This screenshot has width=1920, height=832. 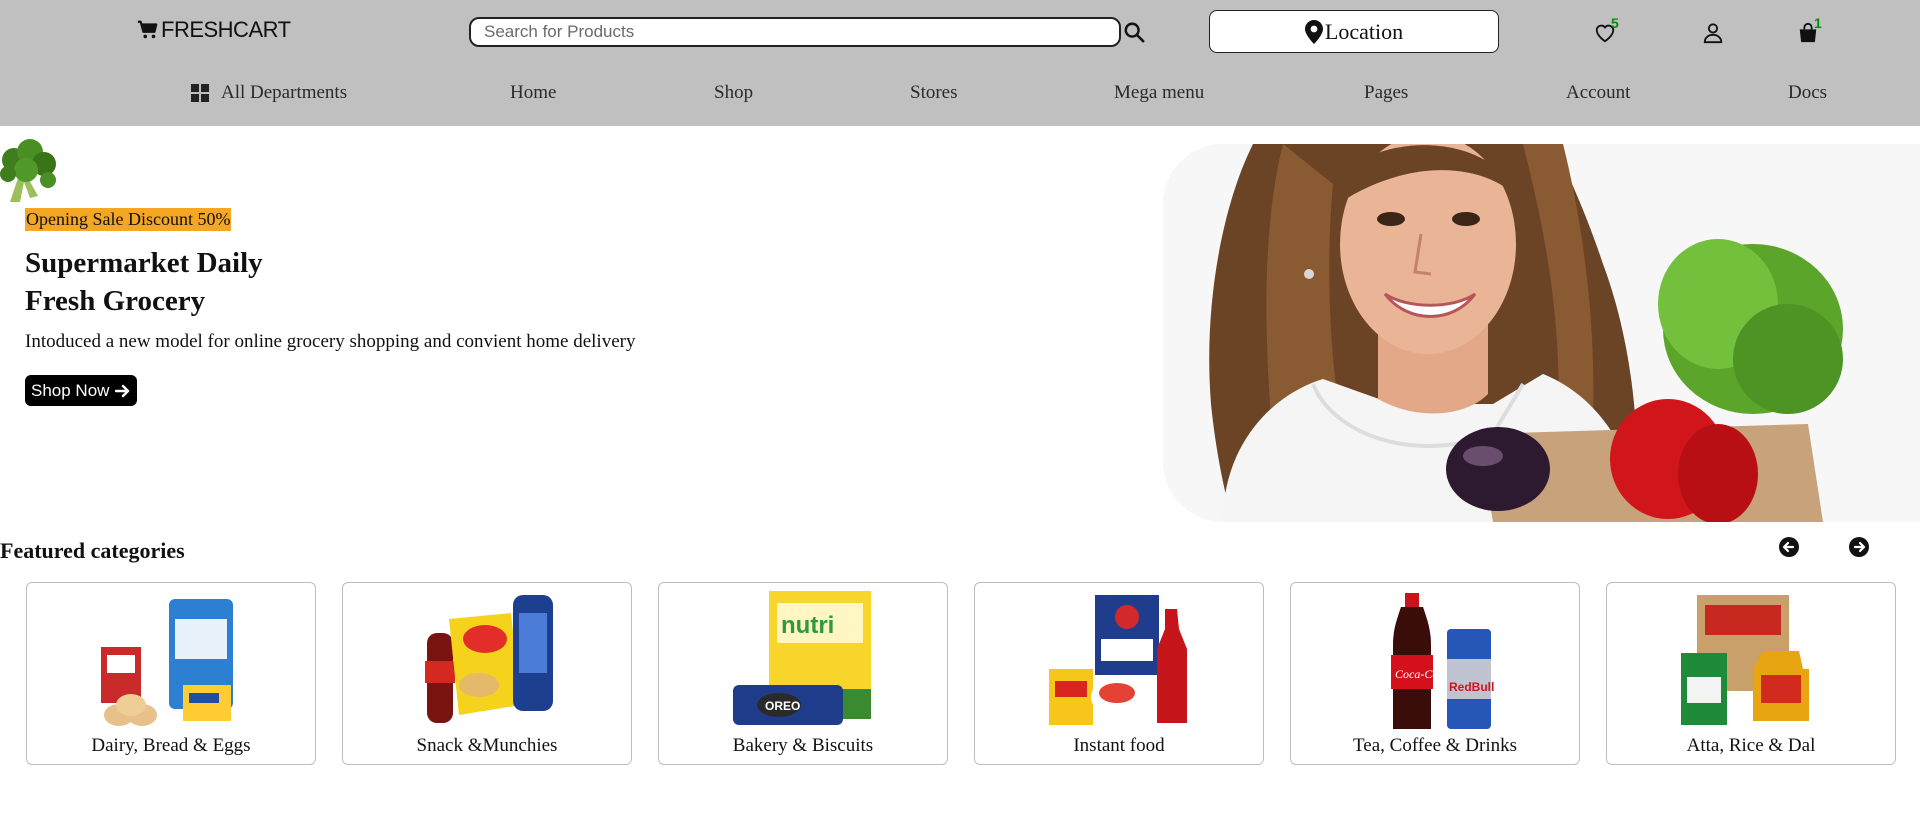 I want to click on cart-button: 1, so click(x=1812, y=30).